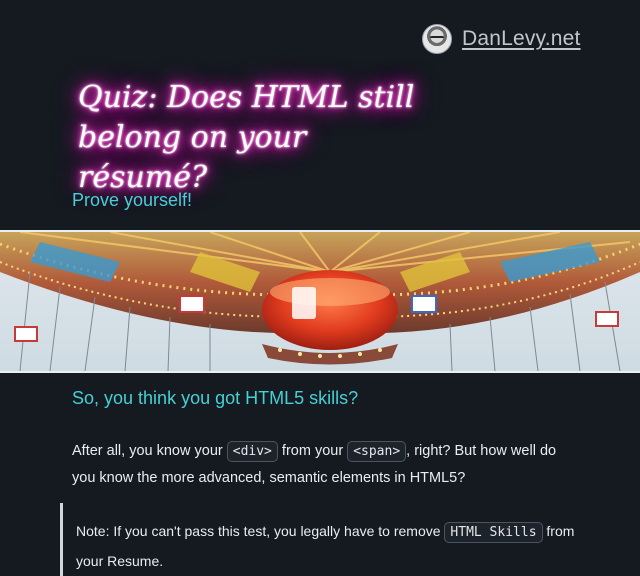 This screenshot has height=576, width=640. What do you see at coordinates (312, 451) in the screenshot?
I see `intro-text: from your` at bounding box center [312, 451].